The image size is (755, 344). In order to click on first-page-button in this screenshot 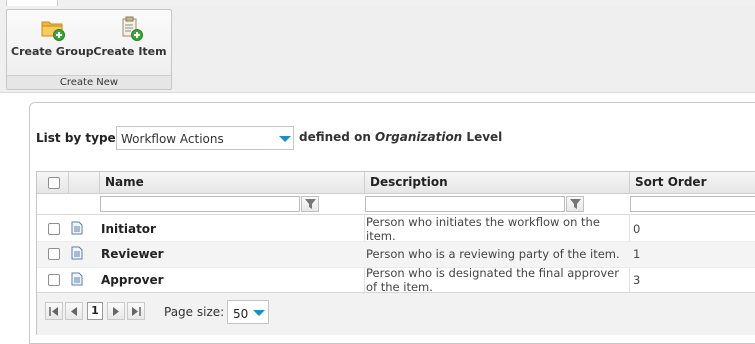, I will do `click(54, 311)`.